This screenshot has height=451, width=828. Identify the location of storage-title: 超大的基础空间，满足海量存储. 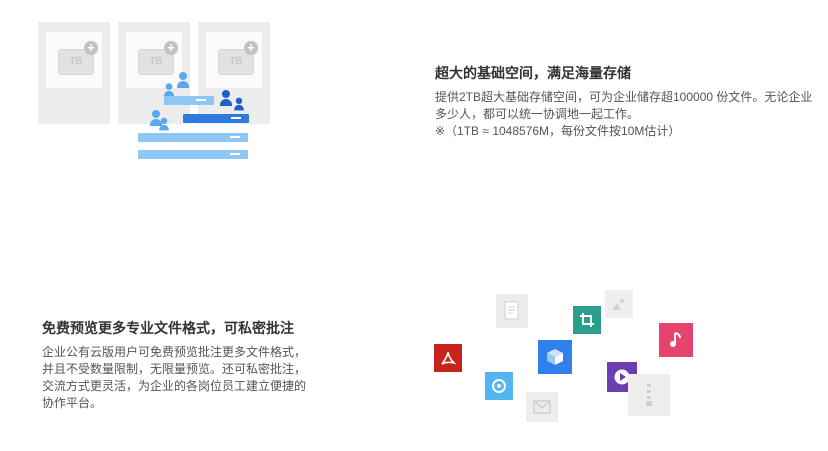
(533, 73).